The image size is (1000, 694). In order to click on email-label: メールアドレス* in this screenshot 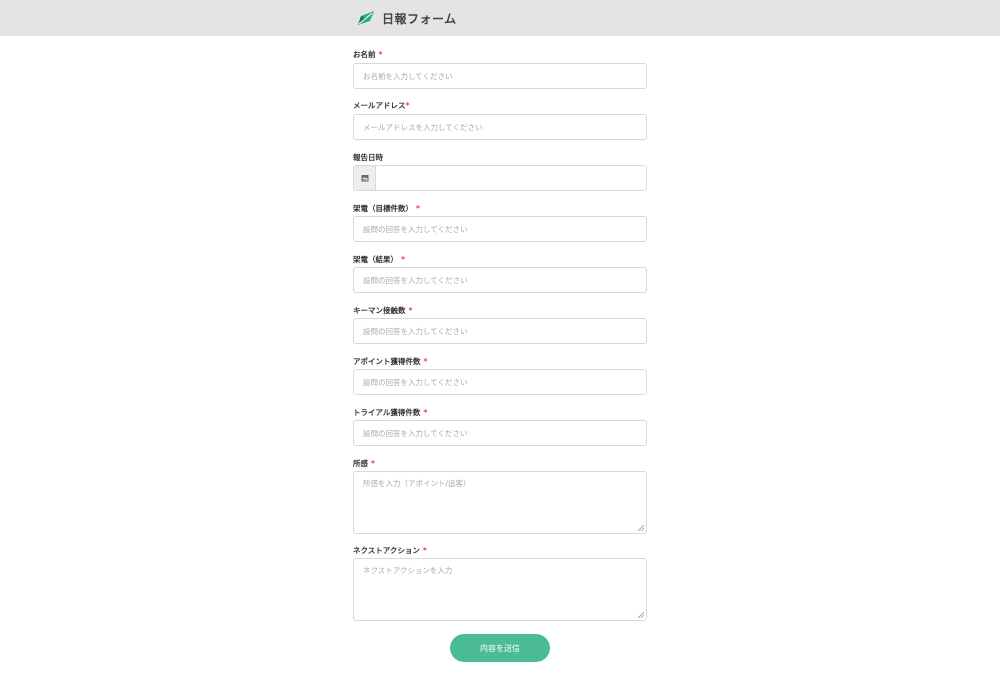, I will do `click(381, 105)`.